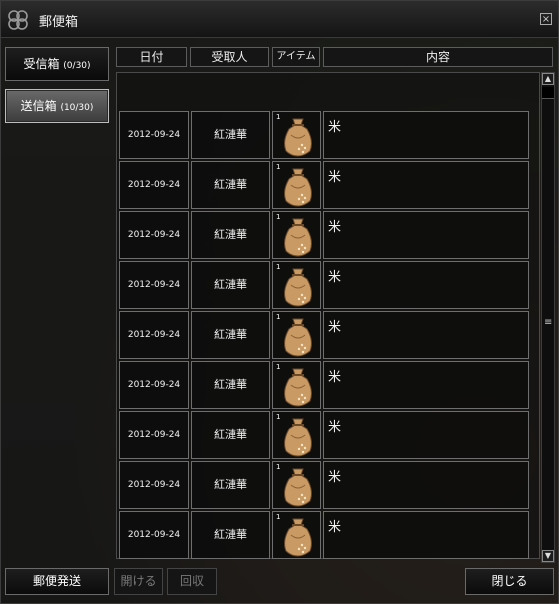 This screenshot has height=604, width=559. Describe the element at coordinates (546, 19) in the screenshot. I see `close-icon: ×` at that location.